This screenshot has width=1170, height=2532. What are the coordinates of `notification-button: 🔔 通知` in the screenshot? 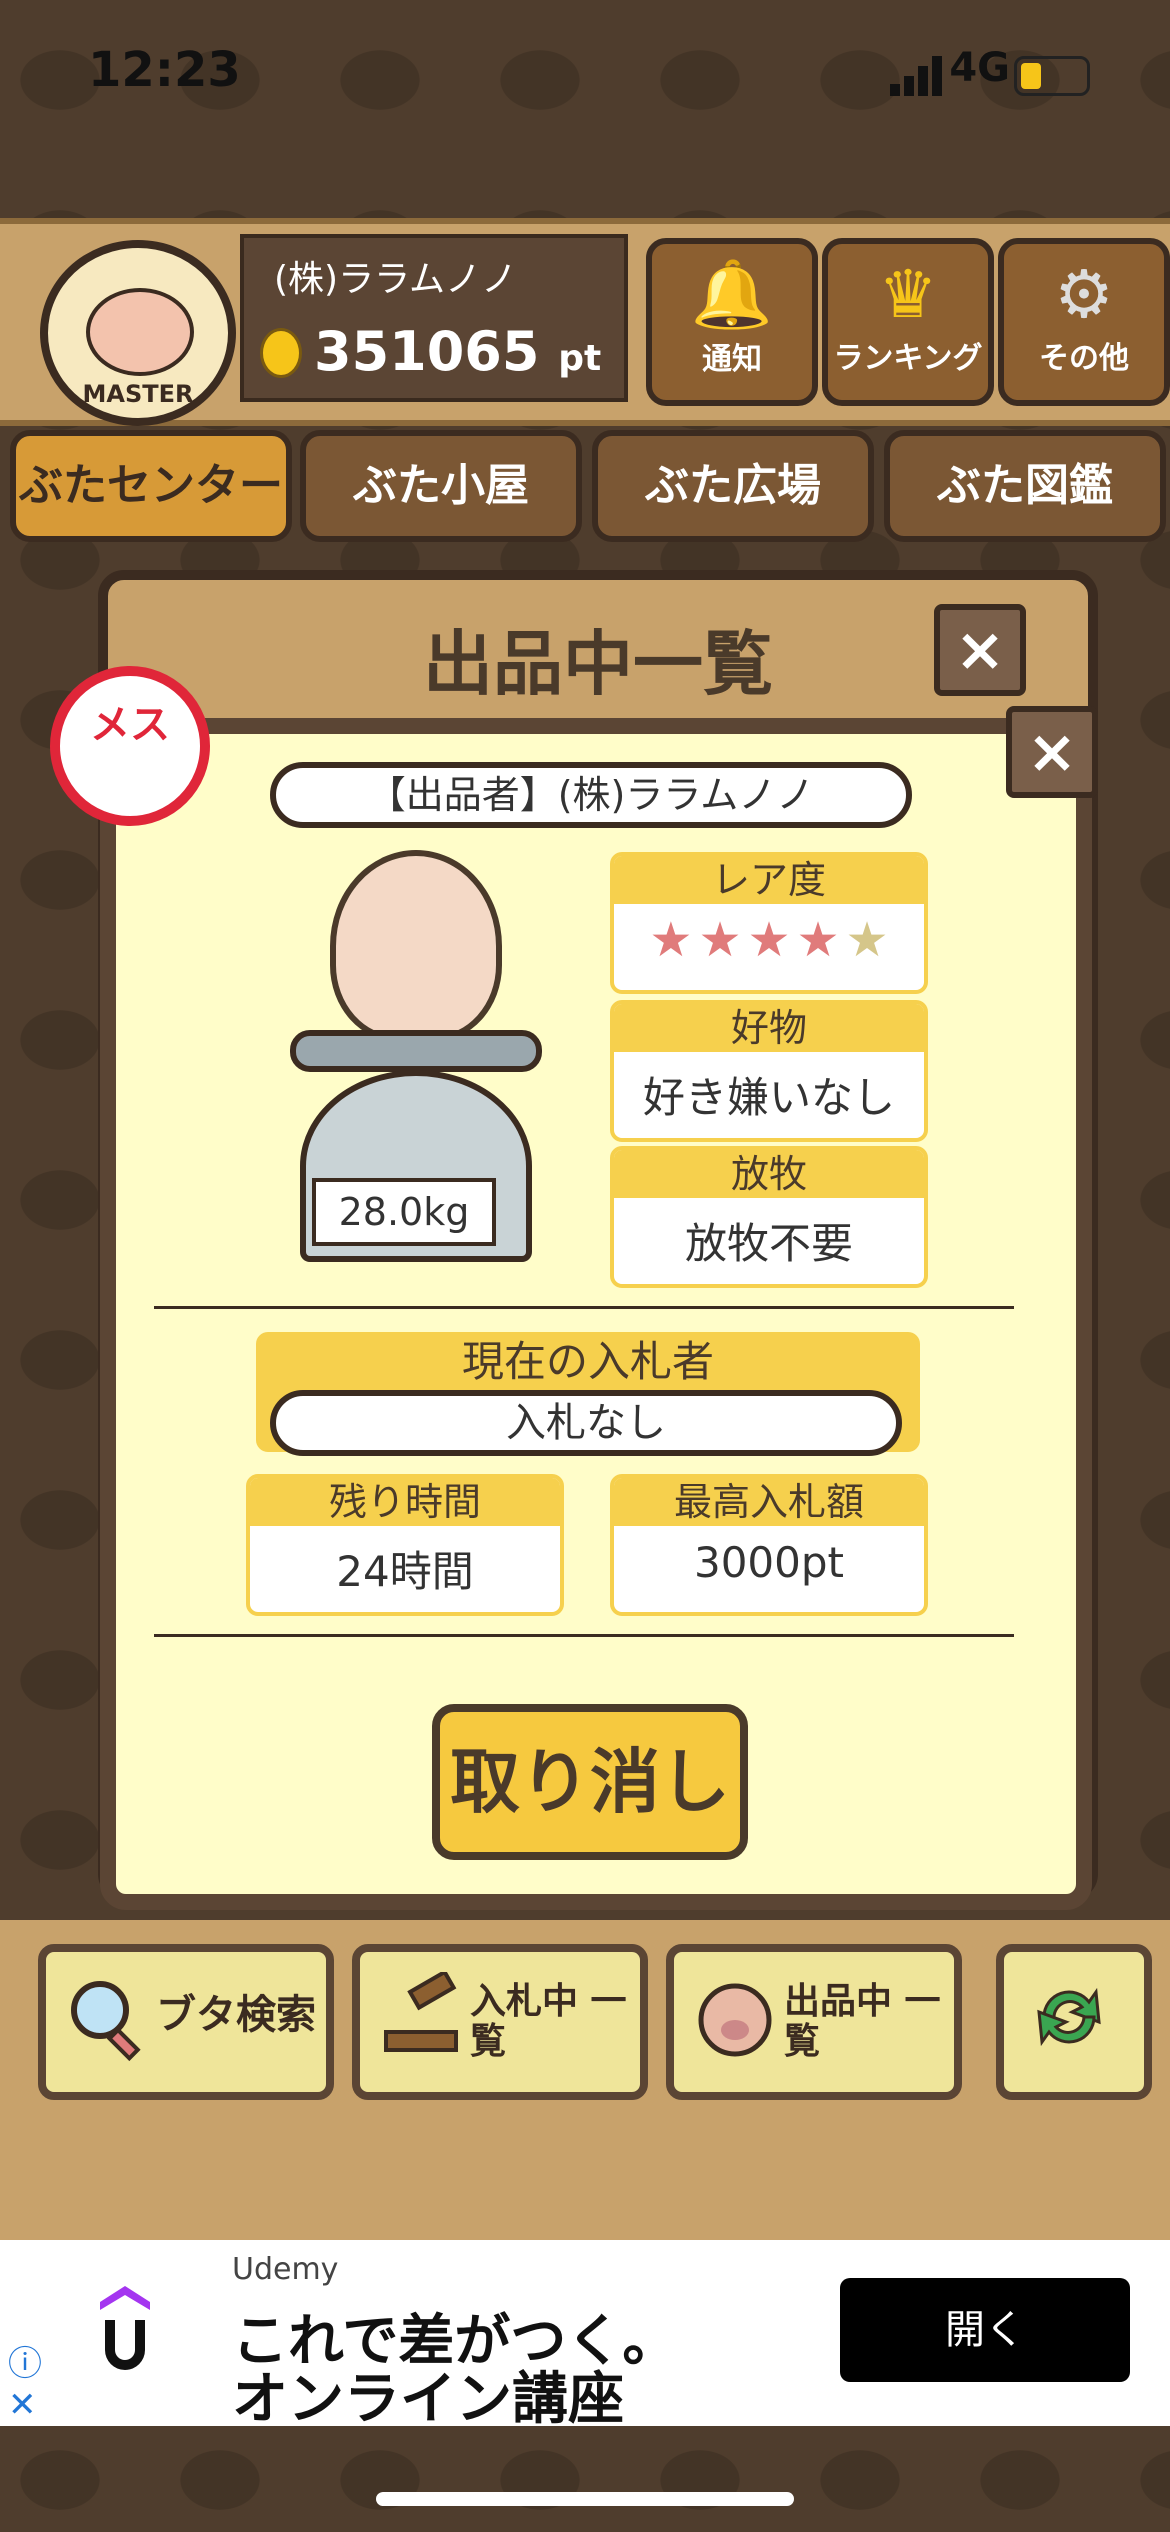 It's located at (732, 322).